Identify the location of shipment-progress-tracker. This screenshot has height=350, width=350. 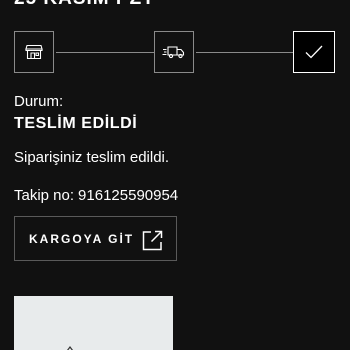
(174, 53).